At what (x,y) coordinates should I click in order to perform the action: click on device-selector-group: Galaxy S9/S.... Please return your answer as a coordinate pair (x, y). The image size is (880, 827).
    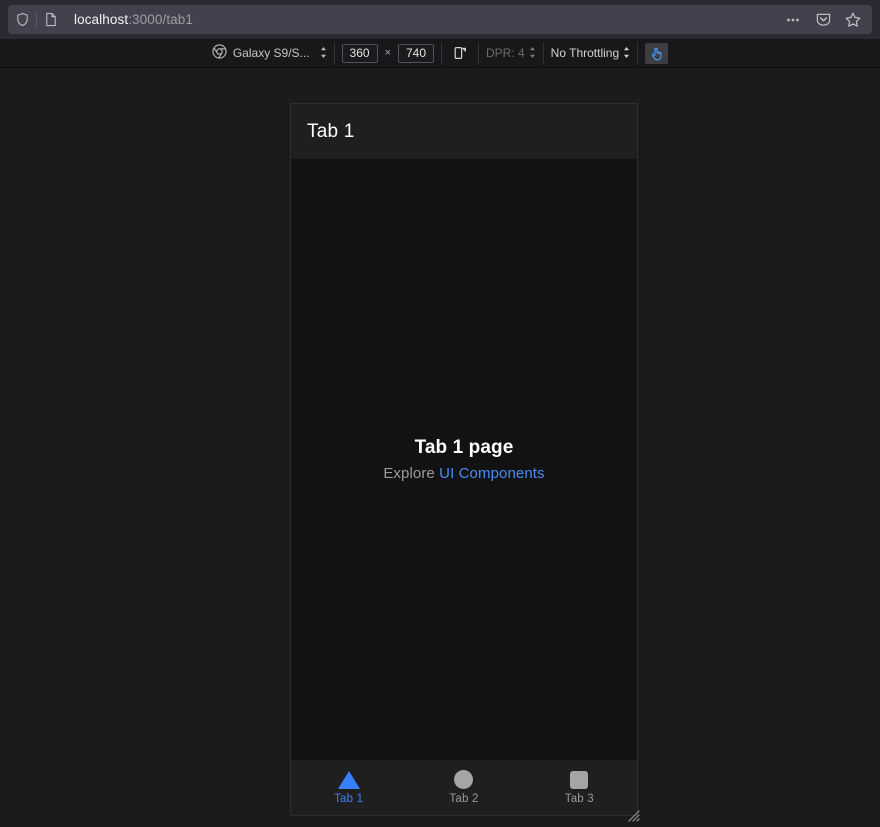
    Looking at the image, I should click on (270, 53).